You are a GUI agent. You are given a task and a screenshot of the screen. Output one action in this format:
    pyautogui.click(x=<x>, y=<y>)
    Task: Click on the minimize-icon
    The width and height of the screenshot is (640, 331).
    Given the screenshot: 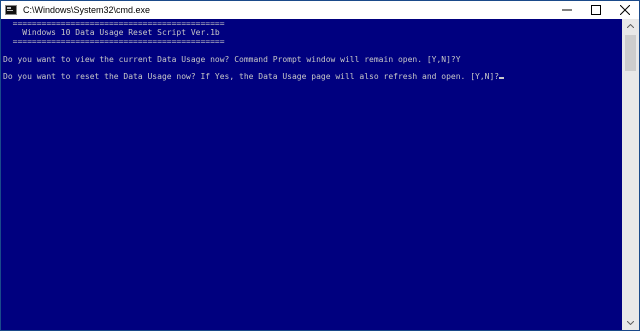 What is the action you would take?
    pyautogui.click(x=566, y=10)
    